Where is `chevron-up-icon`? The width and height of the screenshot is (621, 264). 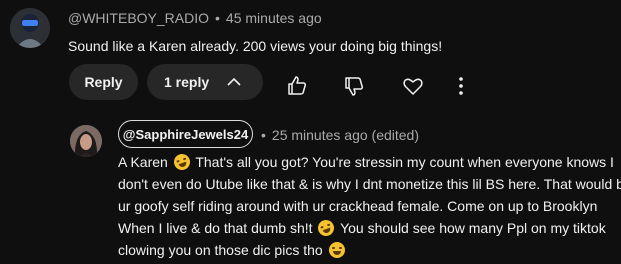 chevron-up-icon is located at coordinates (234, 81).